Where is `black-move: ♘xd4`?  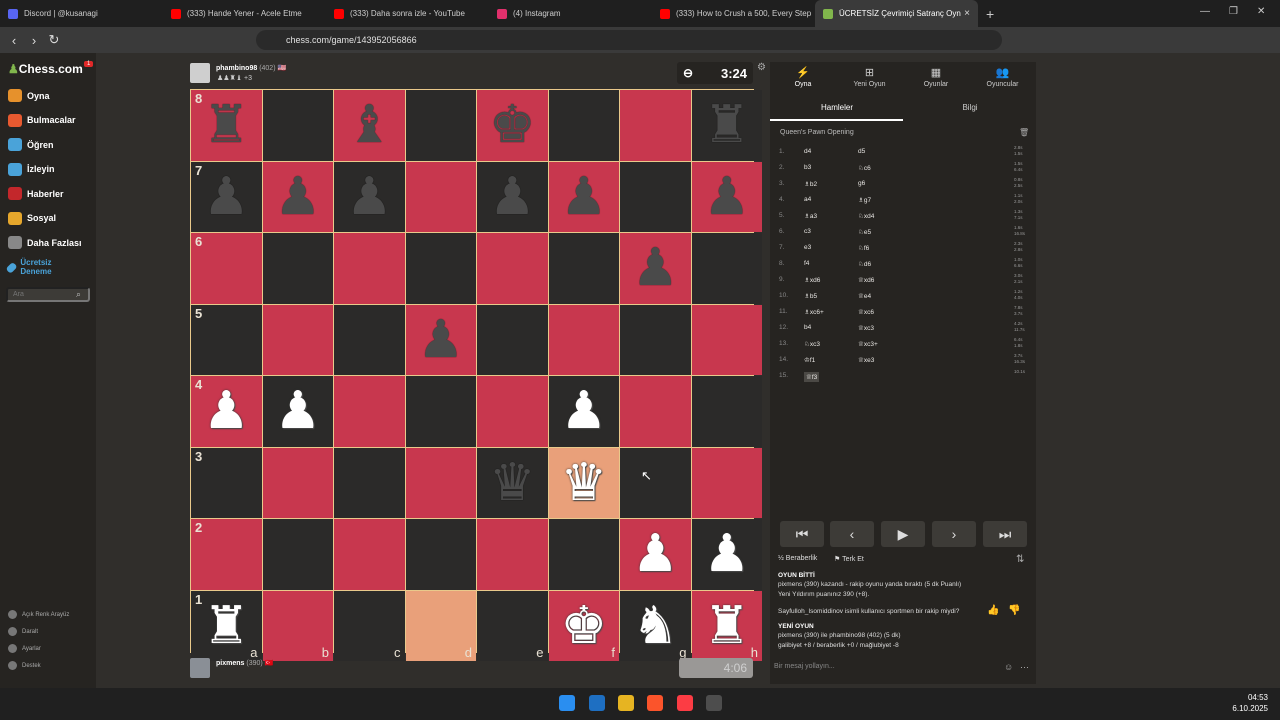 black-move: ♘xd4 is located at coordinates (866, 216).